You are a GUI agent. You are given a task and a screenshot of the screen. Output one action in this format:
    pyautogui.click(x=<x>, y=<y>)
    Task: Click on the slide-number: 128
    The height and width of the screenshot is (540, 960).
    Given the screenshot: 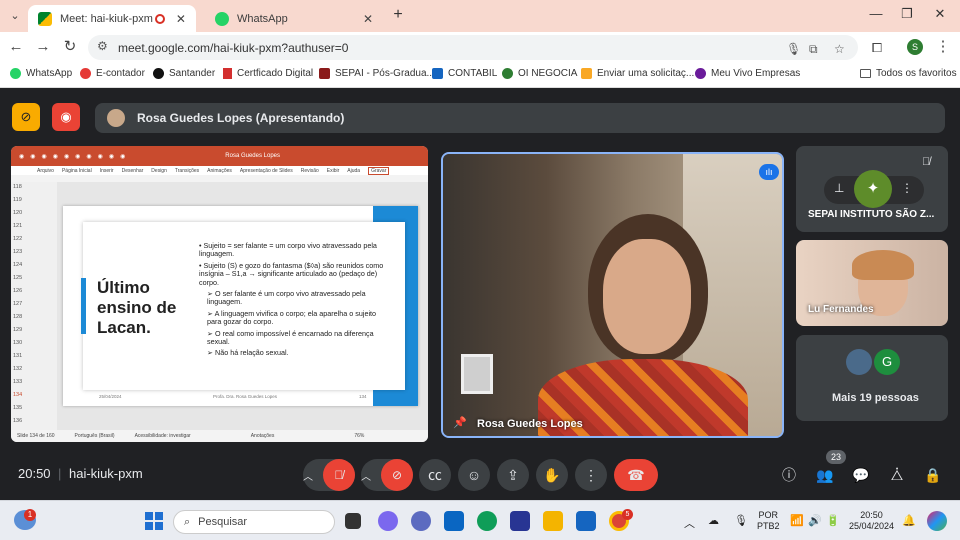 What is the action you would take?
    pyautogui.click(x=17, y=317)
    